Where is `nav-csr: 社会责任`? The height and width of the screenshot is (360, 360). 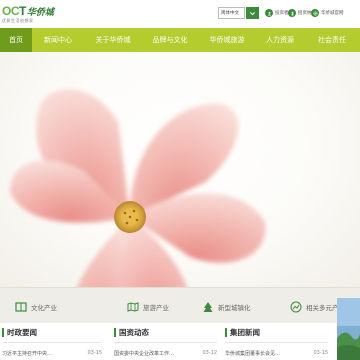
nav-csr: 社会责任 is located at coordinates (332, 40).